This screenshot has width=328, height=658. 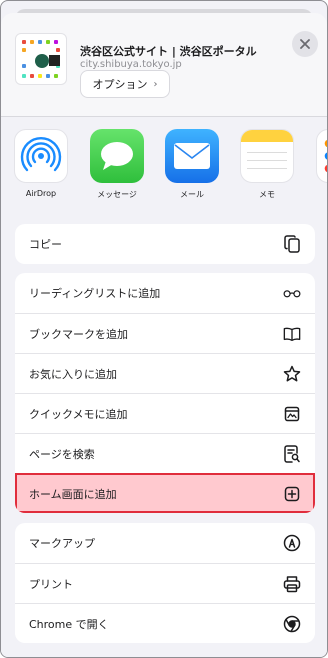 What do you see at coordinates (292, 624) in the screenshot?
I see `chrome-icon` at bounding box center [292, 624].